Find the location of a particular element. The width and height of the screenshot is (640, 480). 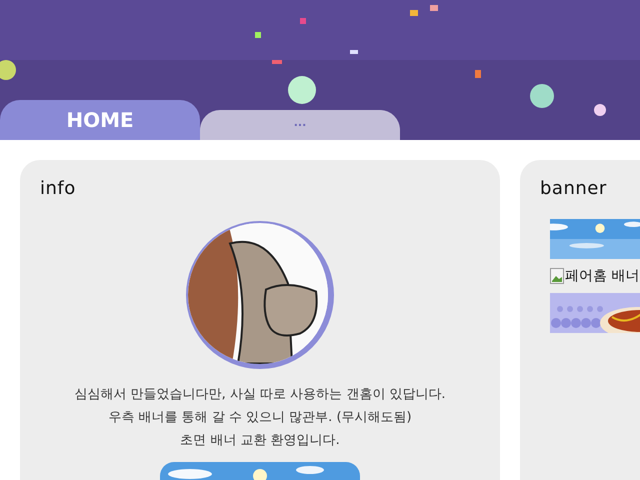

intro-text: 초면 배너 교환 환영입니다. is located at coordinates (260, 441).